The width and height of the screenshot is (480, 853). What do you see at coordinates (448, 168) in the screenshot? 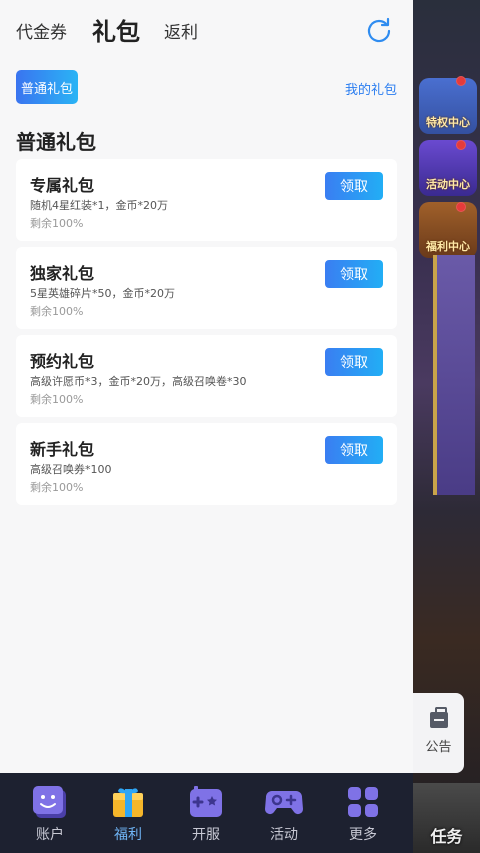
I see `activity-center-icon: 活动中心` at bounding box center [448, 168].